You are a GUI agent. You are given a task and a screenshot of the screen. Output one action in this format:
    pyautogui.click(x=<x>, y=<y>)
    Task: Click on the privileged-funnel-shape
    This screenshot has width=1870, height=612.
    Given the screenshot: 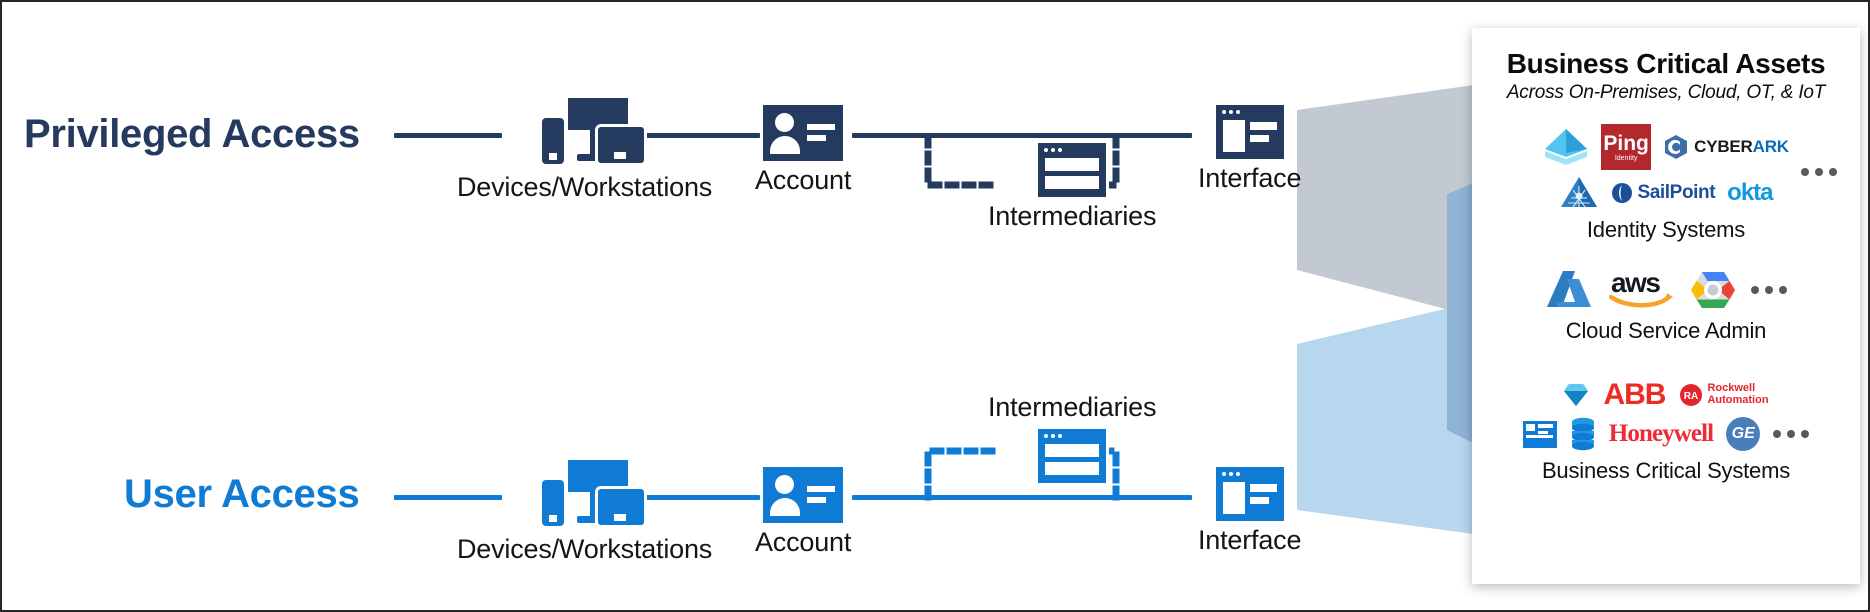 What is the action you would take?
    pyautogui.click(x=1396, y=202)
    